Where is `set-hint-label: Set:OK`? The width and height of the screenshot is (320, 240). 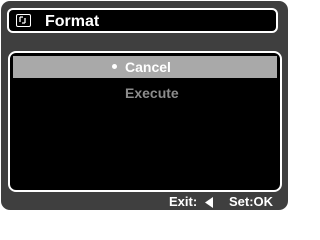 set-hint-label: Set:OK is located at coordinates (251, 201).